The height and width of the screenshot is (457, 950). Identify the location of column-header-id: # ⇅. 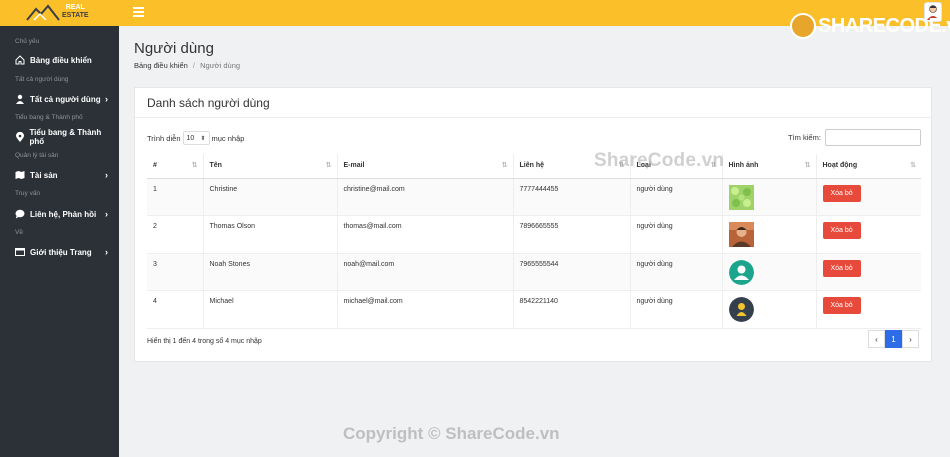
(175, 166).